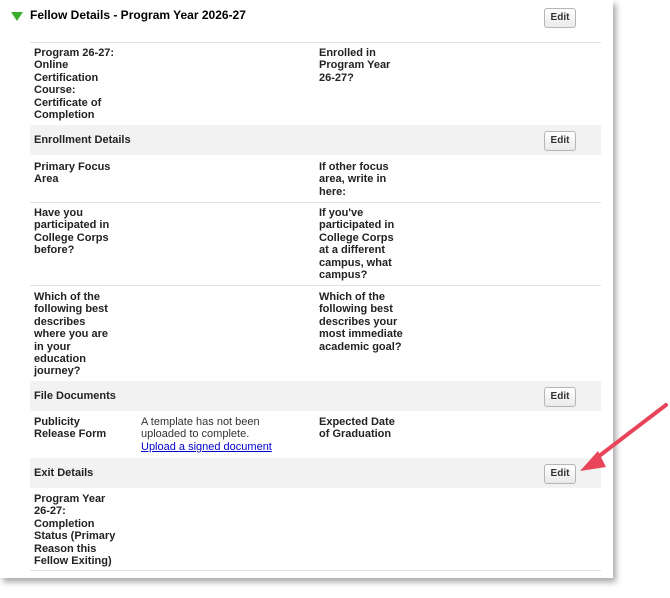 The height and width of the screenshot is (598, 670). Describe the element at coordinates (72, 173) in the screenshot. I see `primary-focus-area-label: Primary Focus Area` at that location.